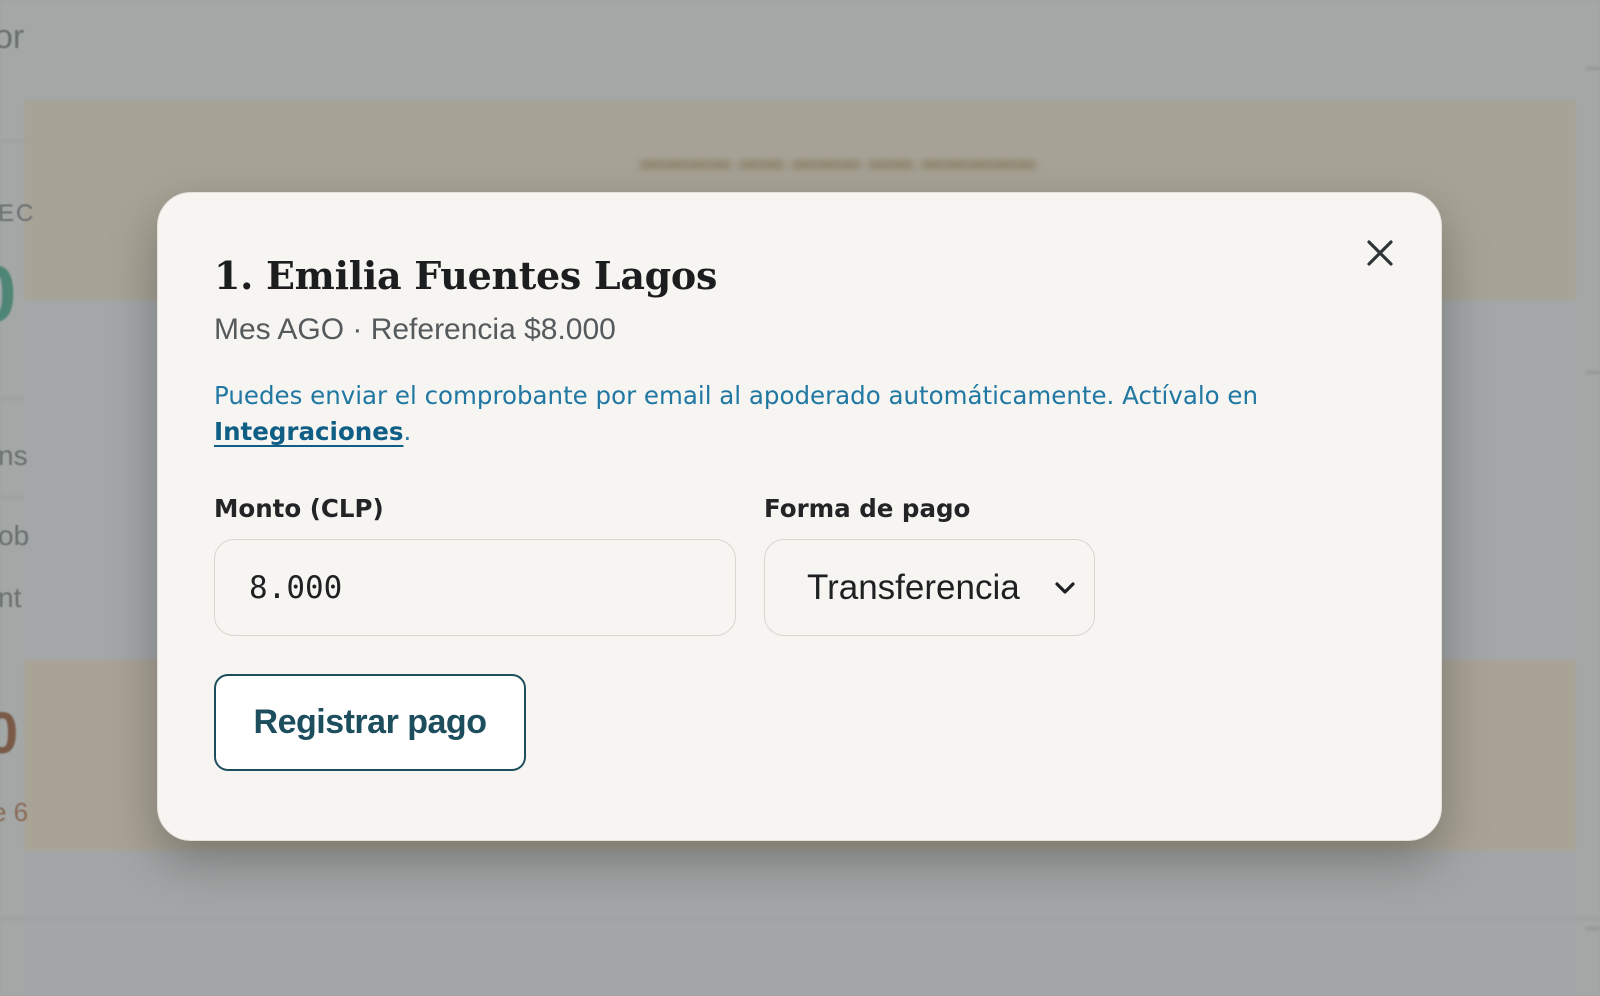  I want to click on modal-subtitle: Mes AGO · Referencia $8.000, so click(415, 329).